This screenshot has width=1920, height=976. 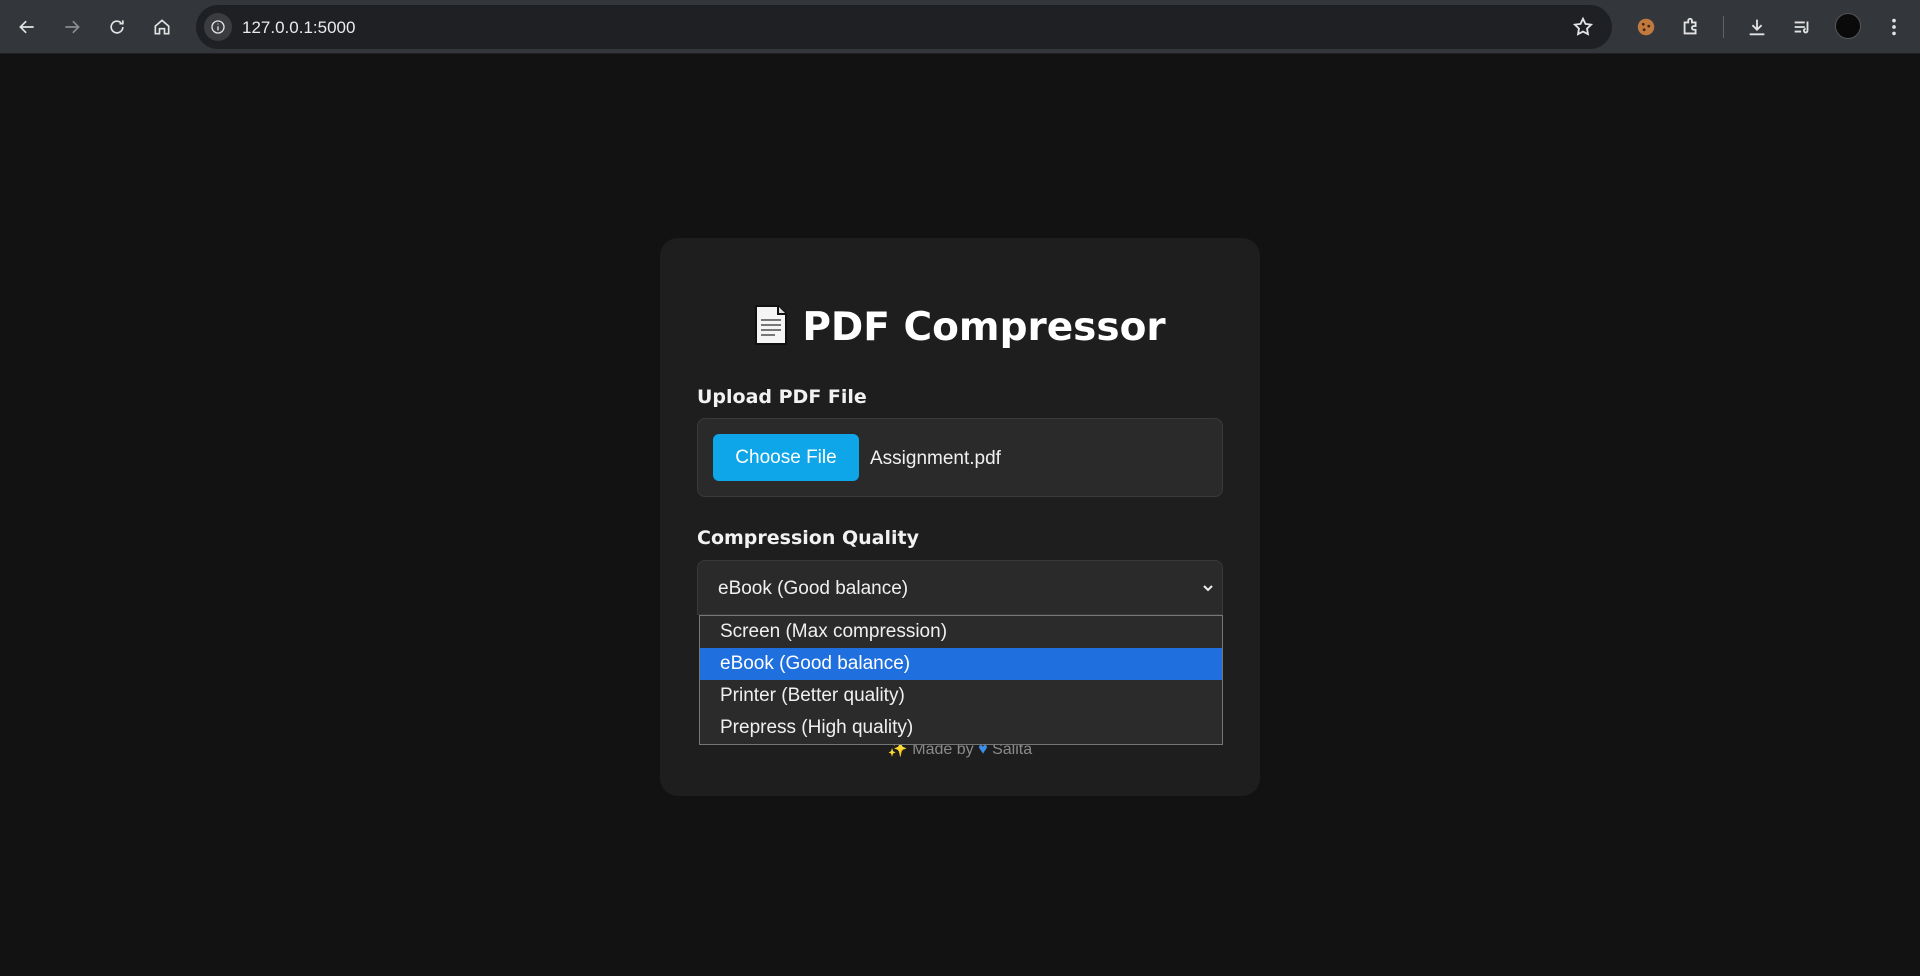 What do you see at coordinates (298, 28) in the screenshot?
I see `url-text: 127.0.0.1:5000` at bounding box center [298, 28].